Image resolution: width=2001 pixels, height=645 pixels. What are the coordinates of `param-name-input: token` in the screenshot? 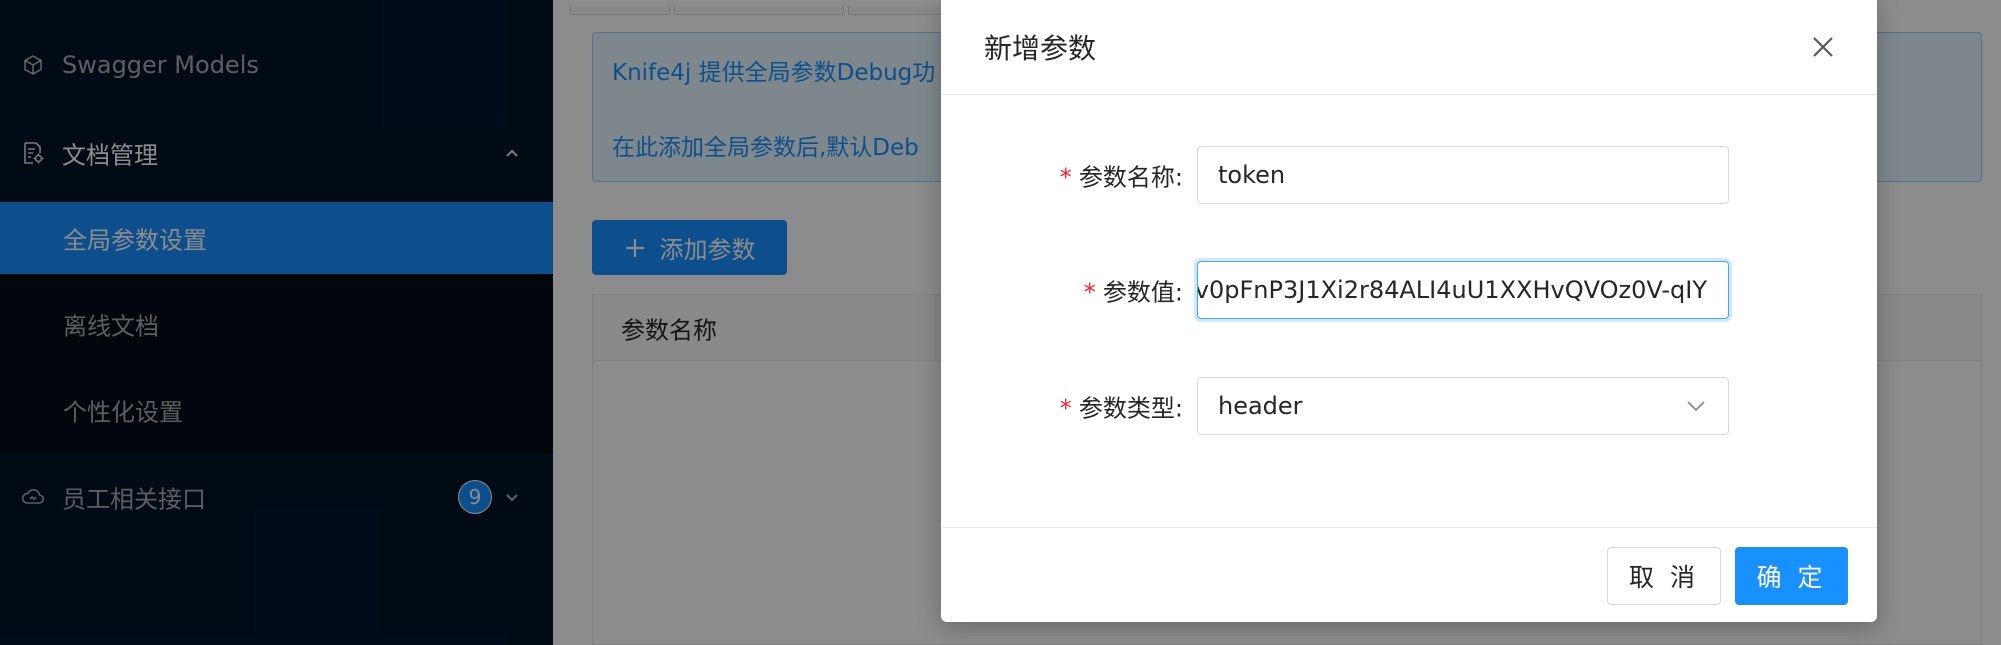 It's located at (1463, 175).